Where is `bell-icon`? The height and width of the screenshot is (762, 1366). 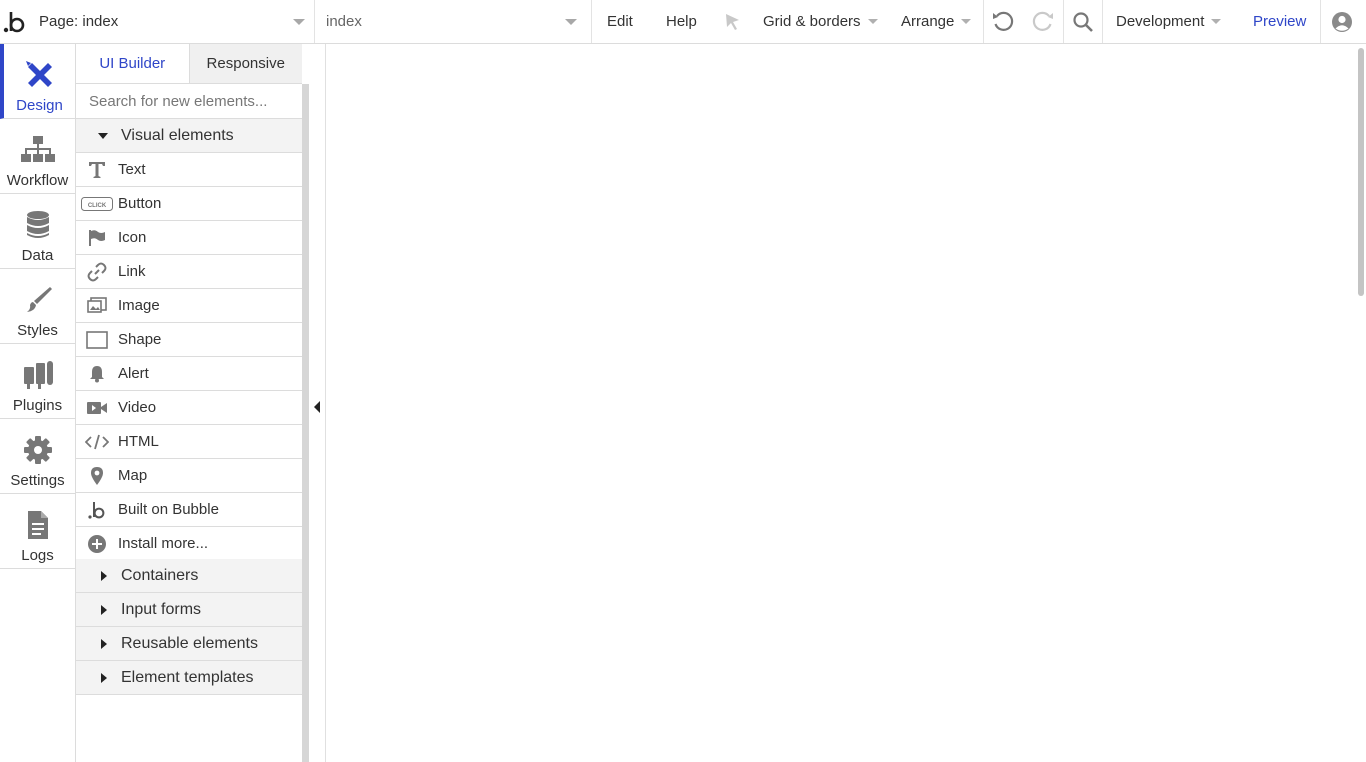 bell-icon is located at coordinates (97, 374).